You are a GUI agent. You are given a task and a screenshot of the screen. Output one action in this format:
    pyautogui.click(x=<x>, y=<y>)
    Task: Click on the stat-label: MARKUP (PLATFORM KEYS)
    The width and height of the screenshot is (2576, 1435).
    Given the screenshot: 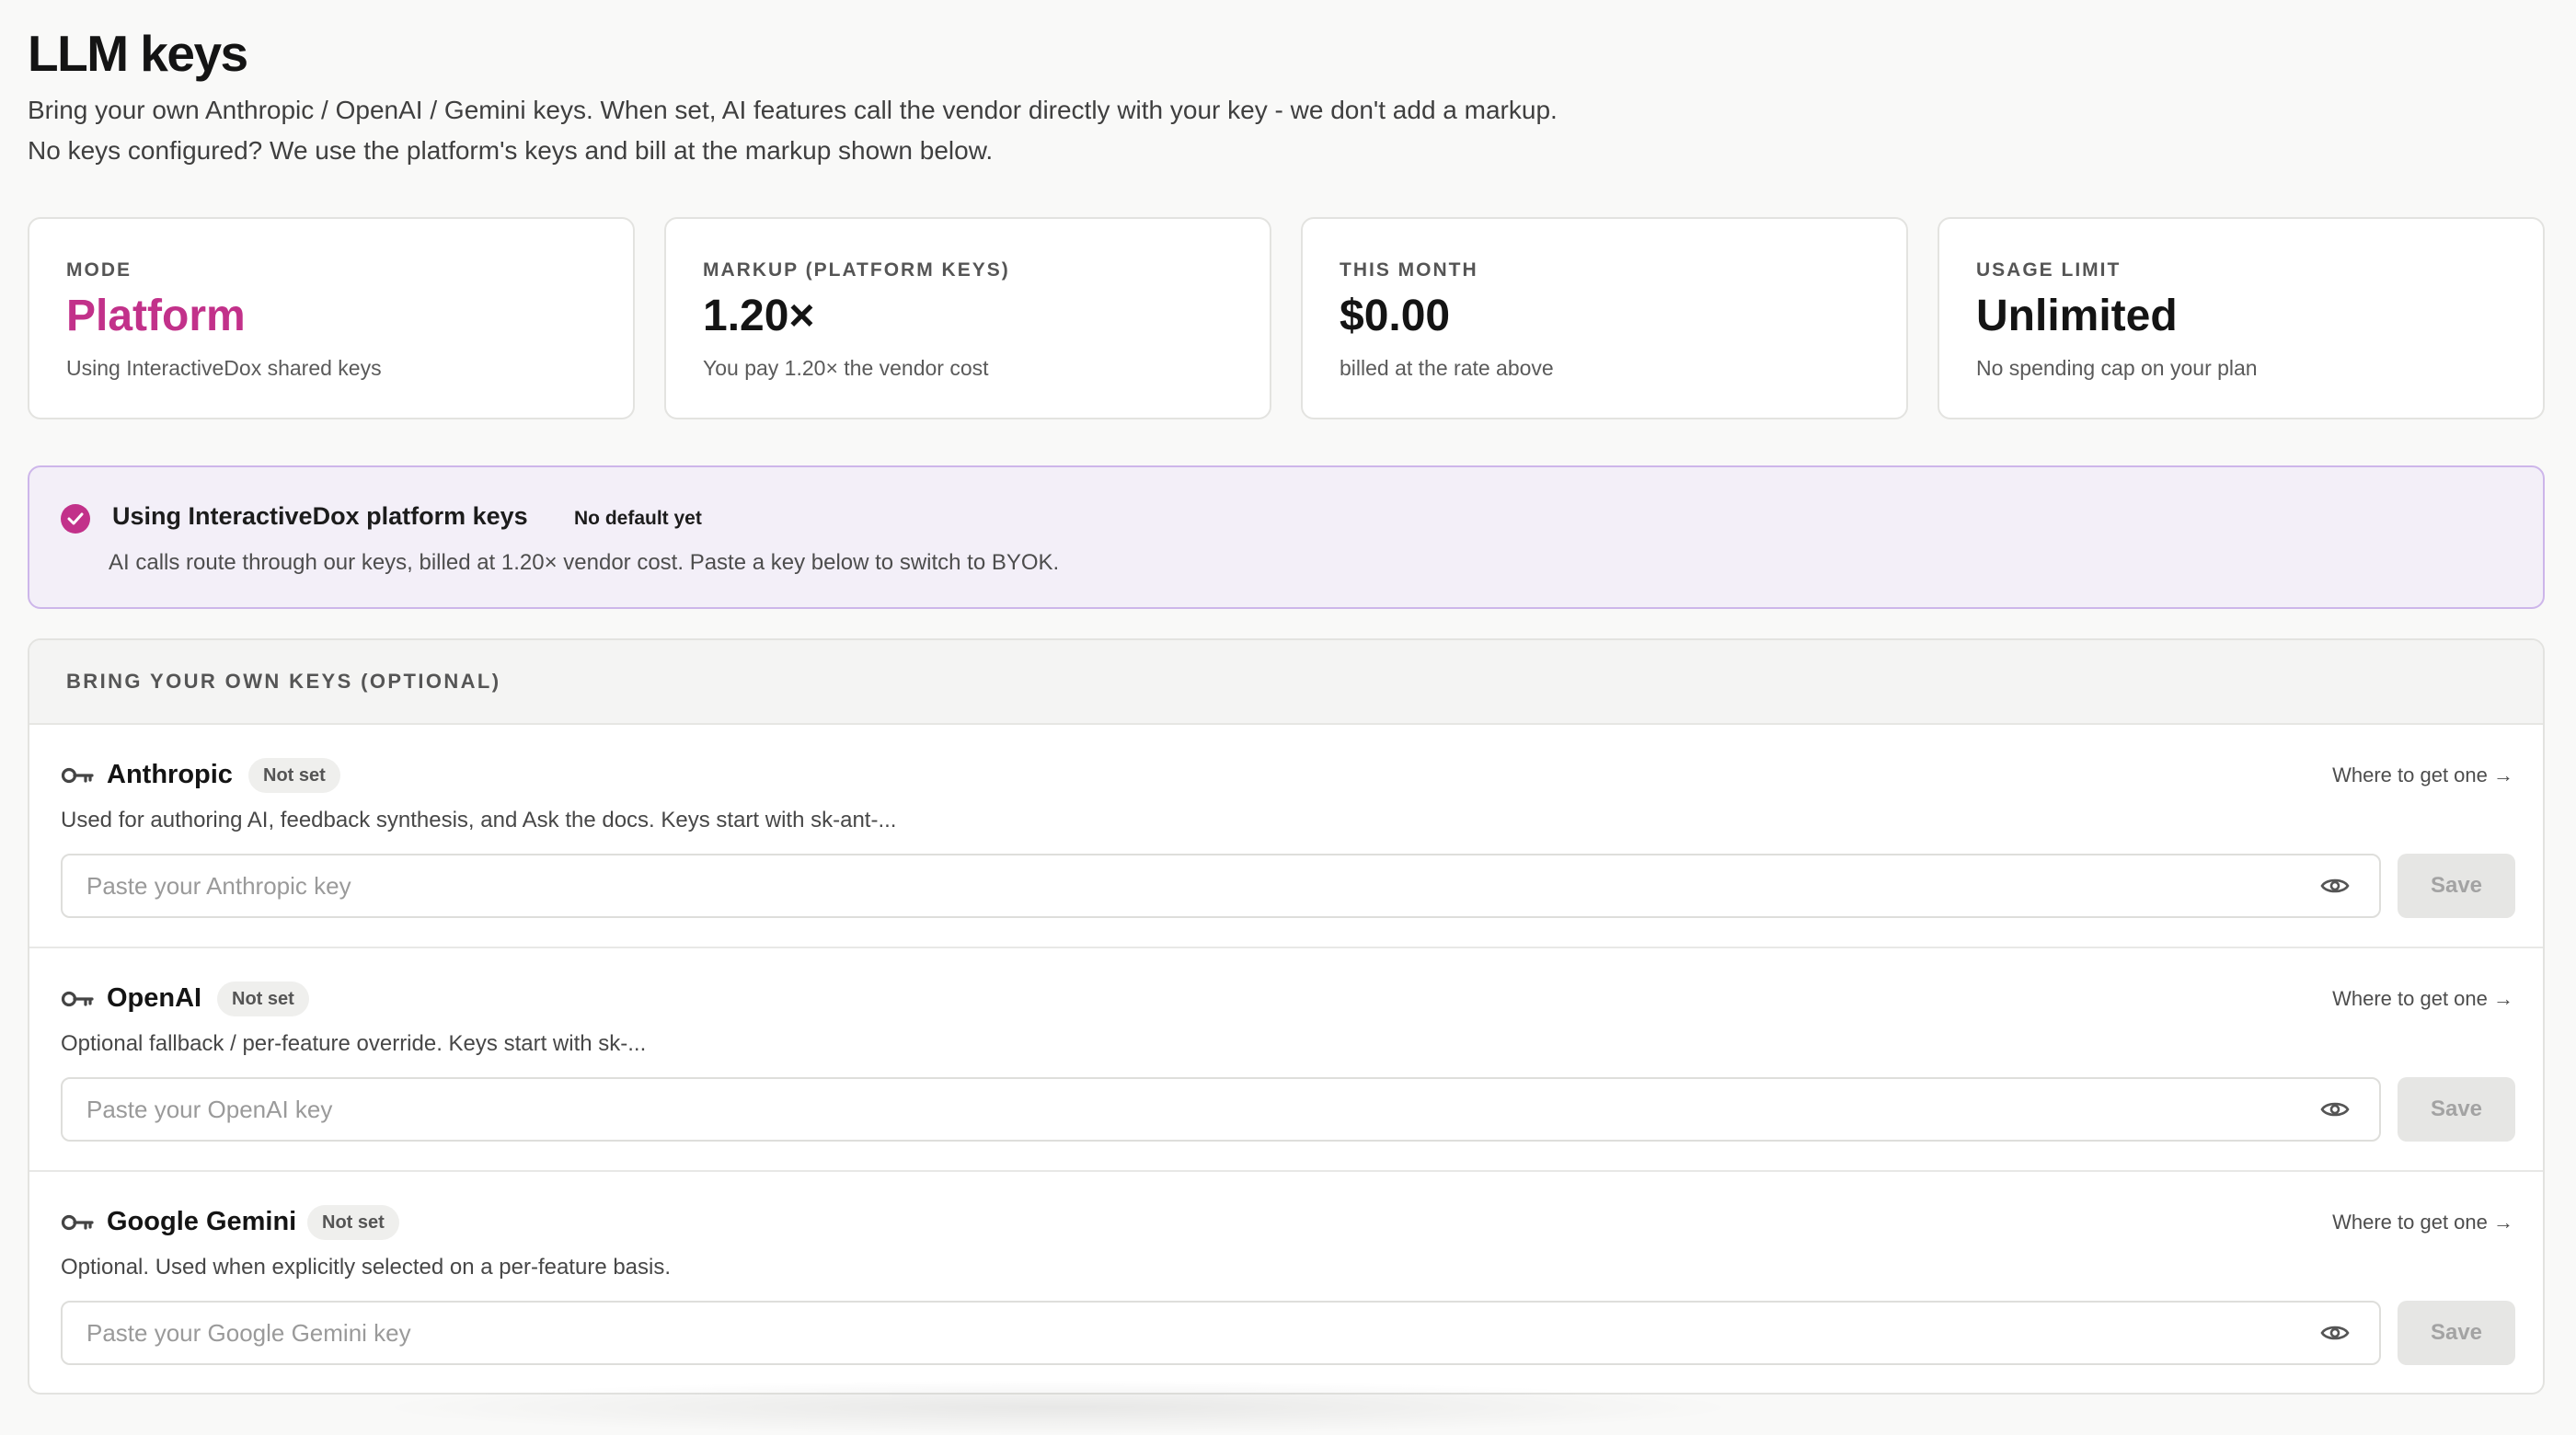 What is the action you would take?
    pyautogui.click(x=856, y=270)
    